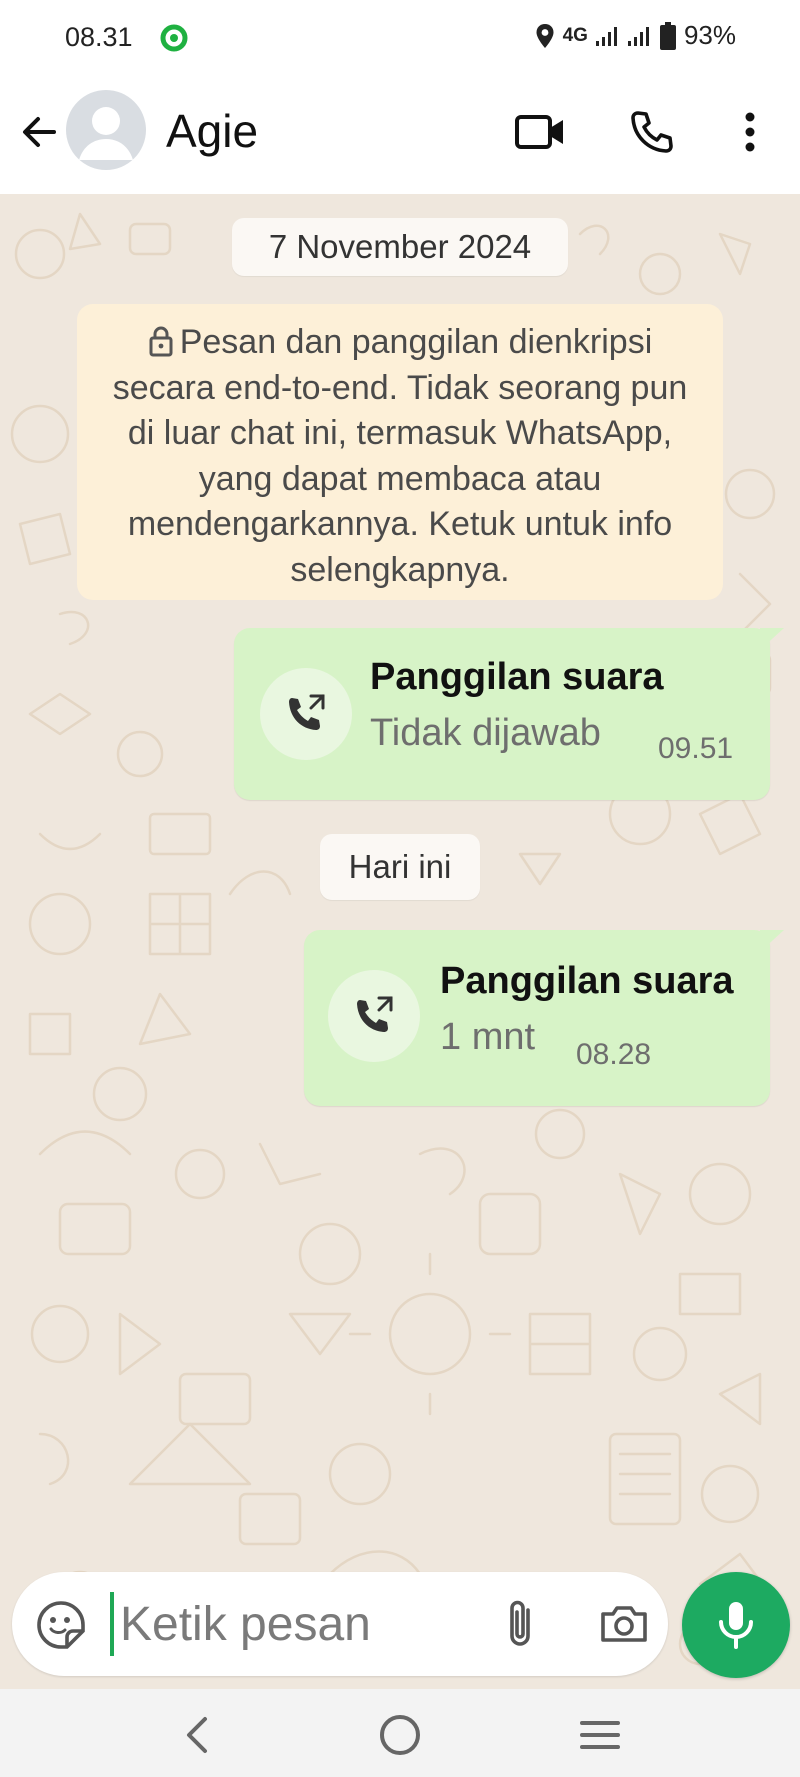 The height and width of the screenshot is (1777, 800). I want to click on text-caret, so click(112, 1624).